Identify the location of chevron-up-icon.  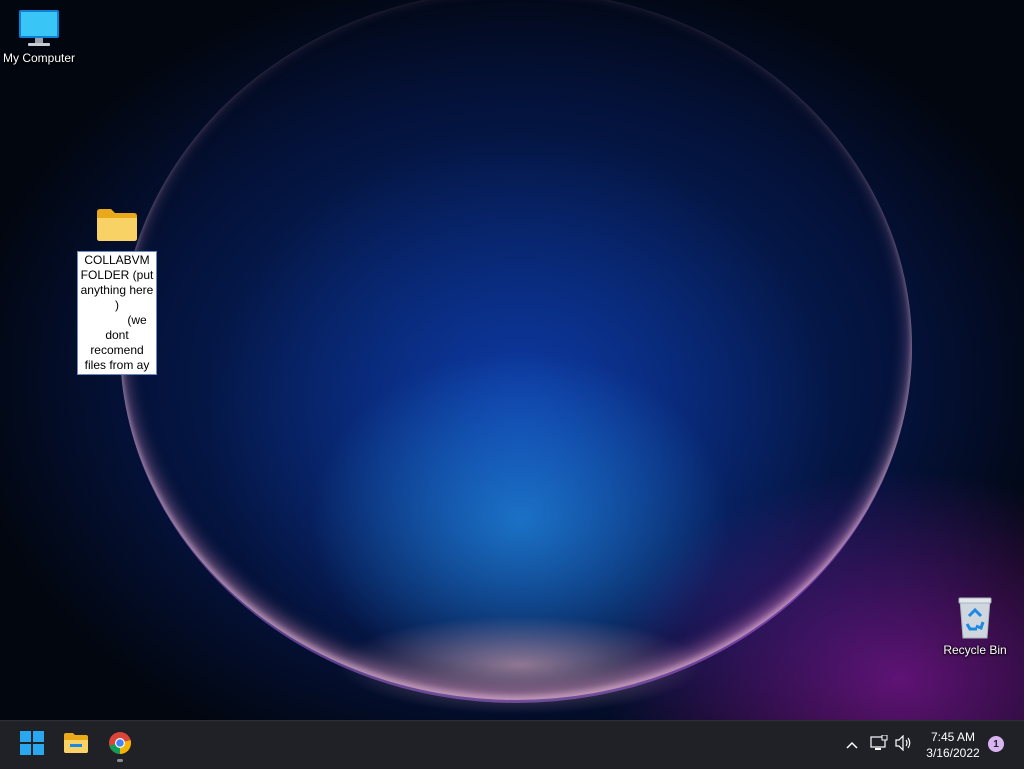
(852, 745).